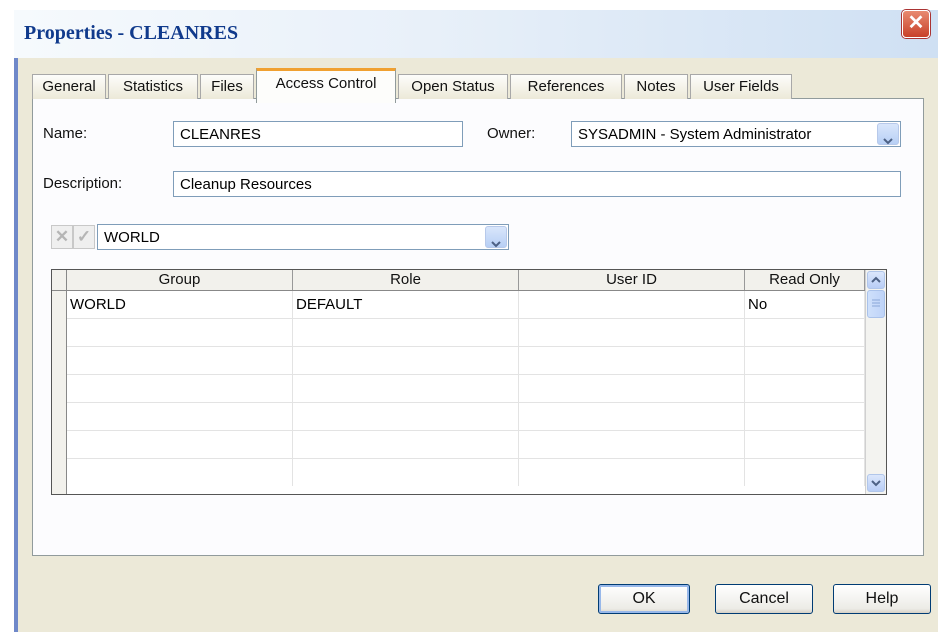 This screenshot has width=942, height=632. What do you see at coordinates (453, 86) in the screenshot?
I see `tab-open-status: Open Status` at bounding box center [453, 86].